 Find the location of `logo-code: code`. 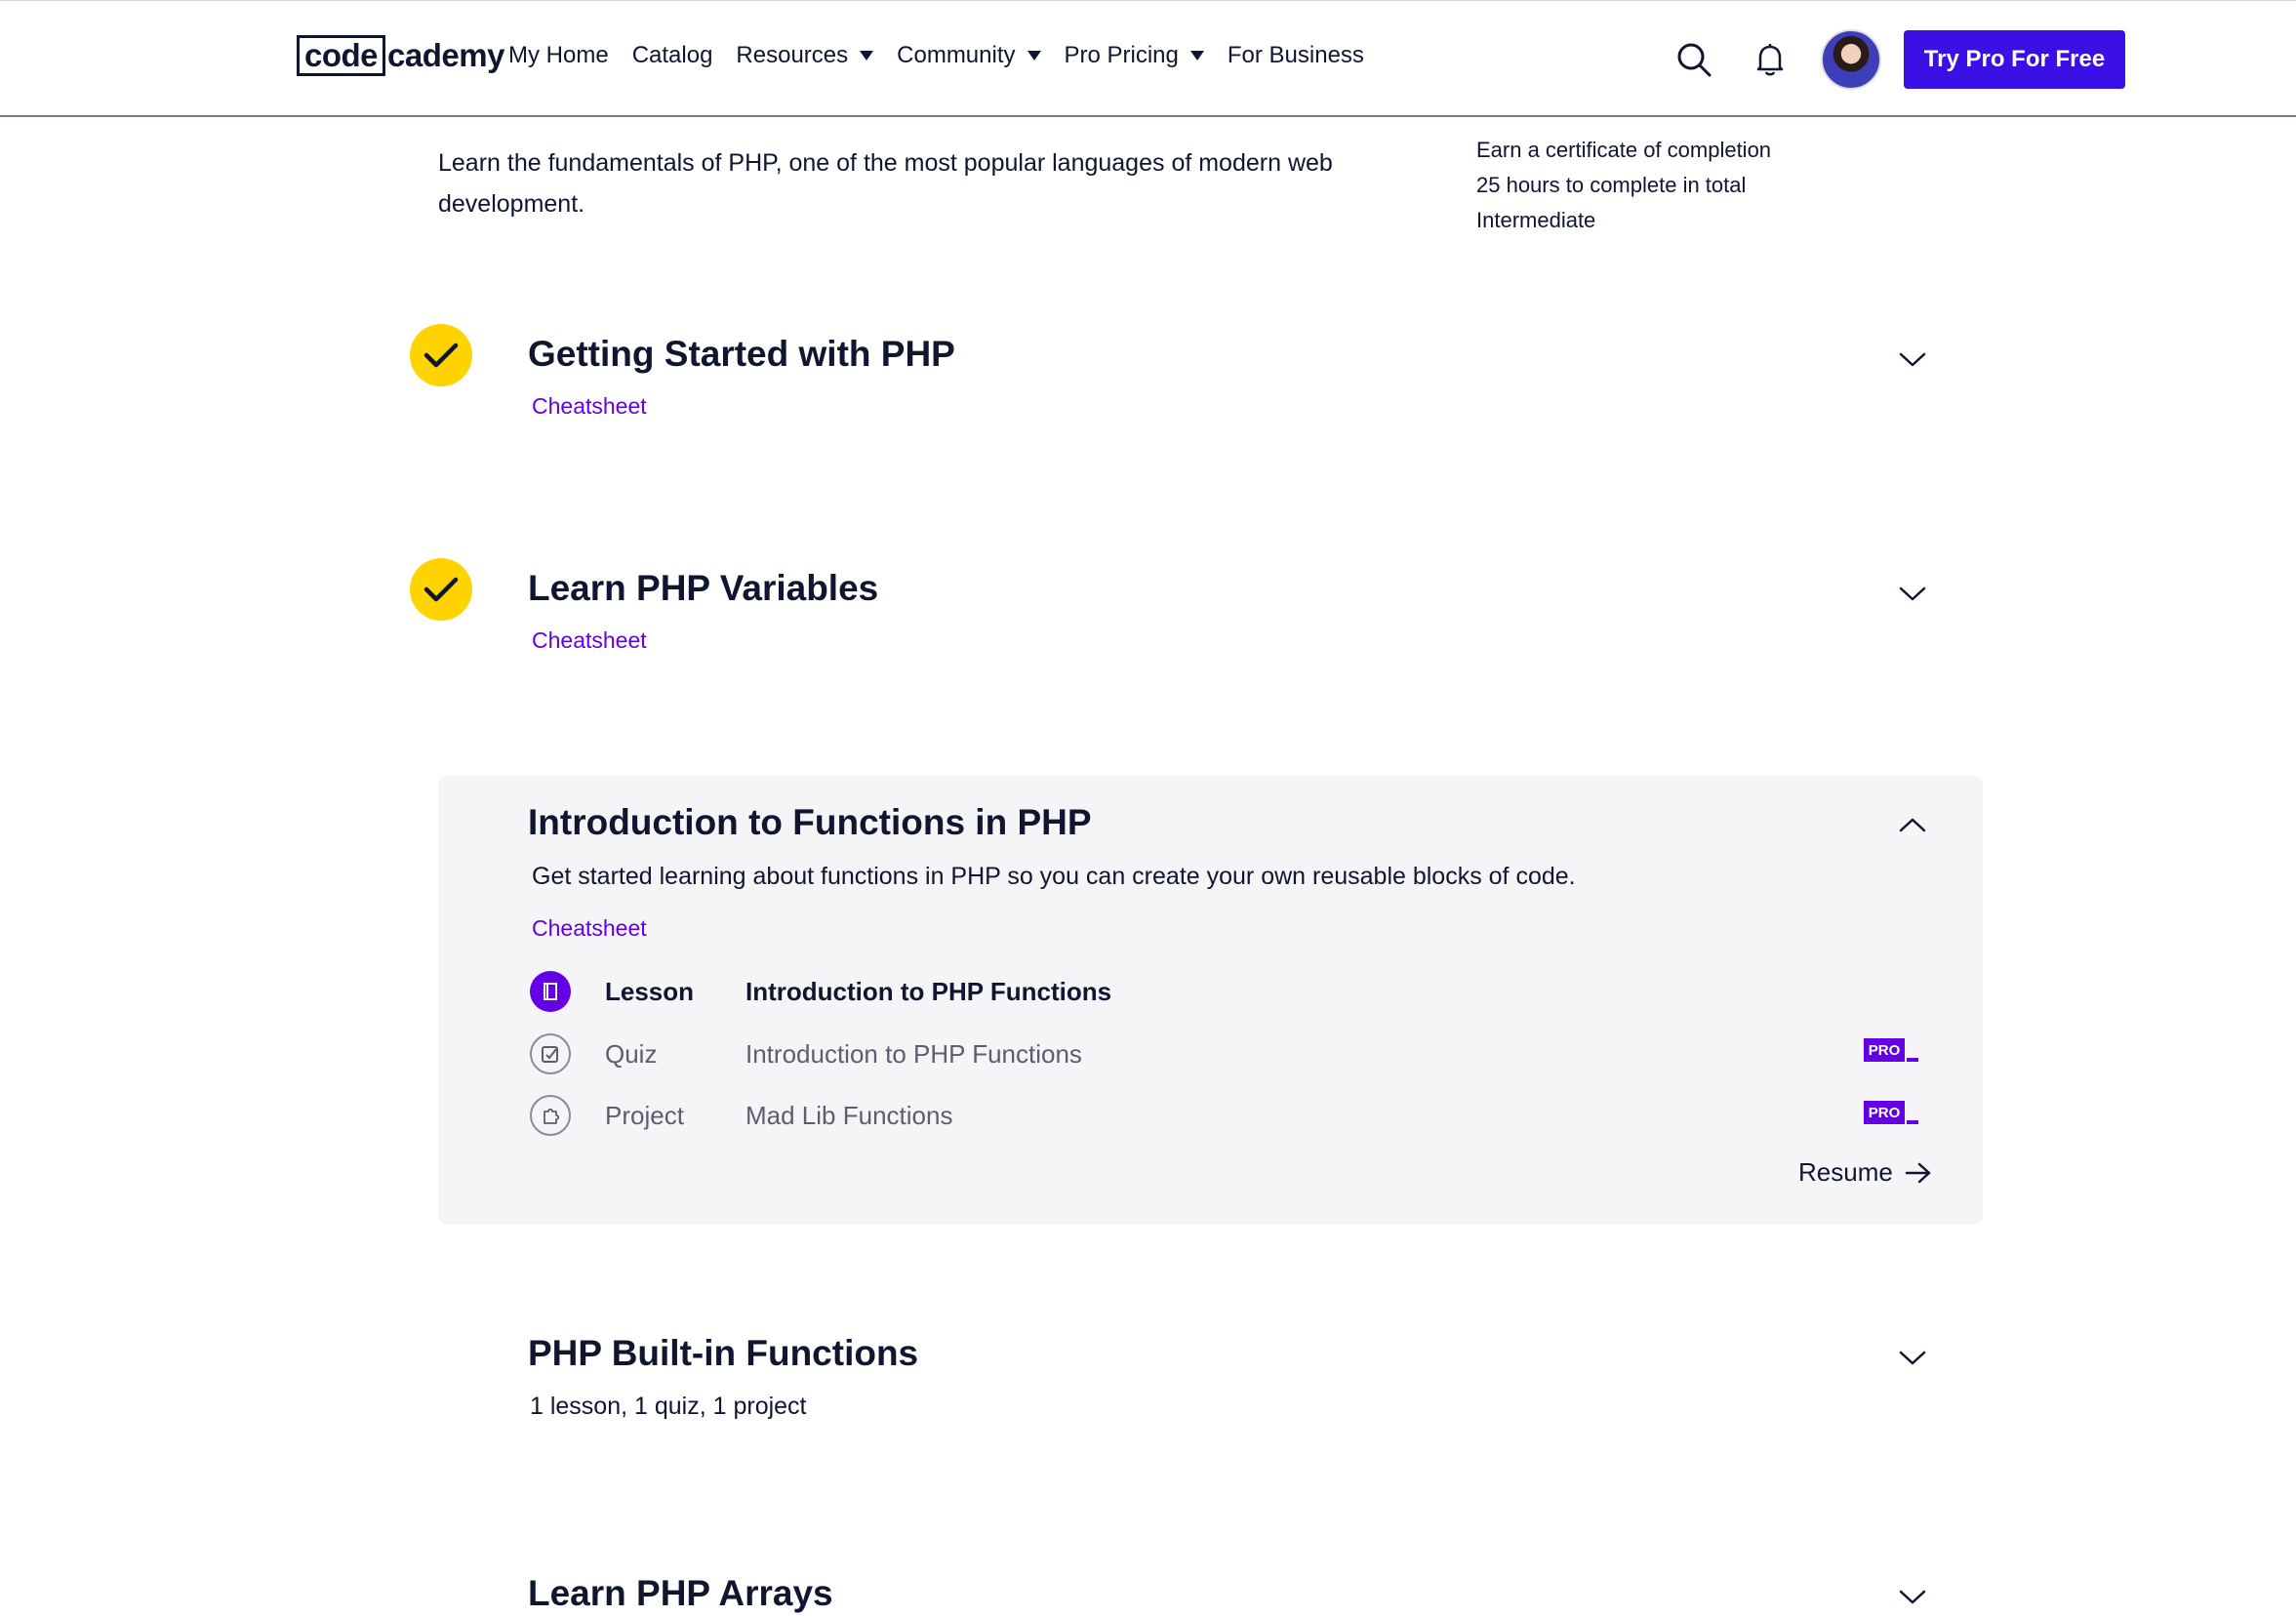

logo-code: code is located at coordinates (342, 55).